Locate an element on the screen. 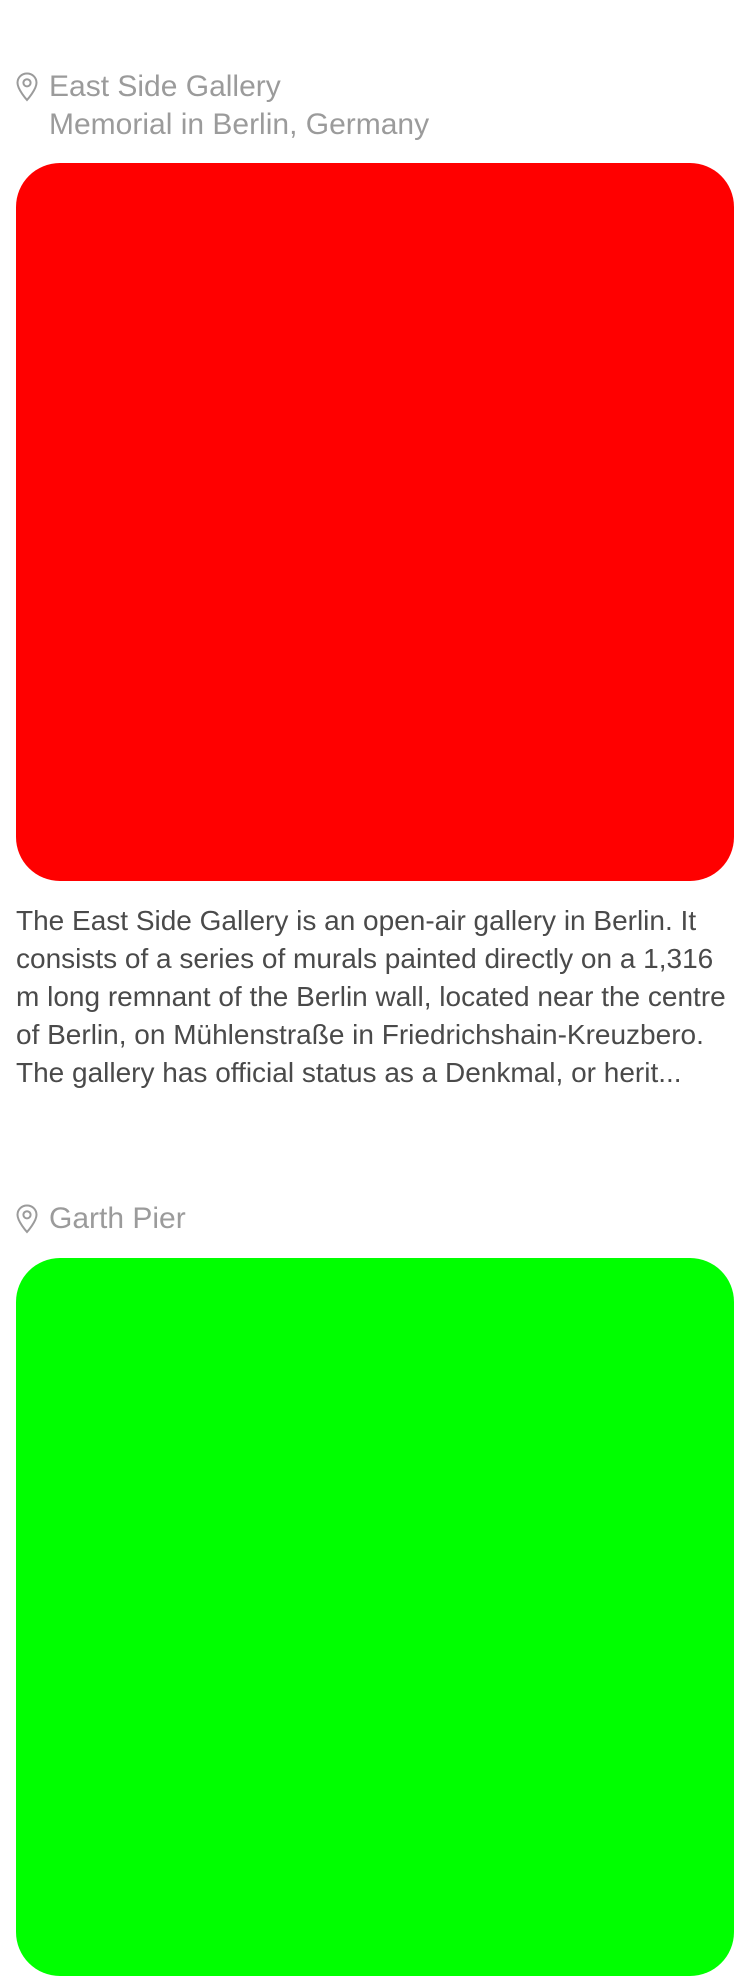 This screenshot has height=1976, width=750. place-title: East Side Gallery is located at coordinates (165, 86).